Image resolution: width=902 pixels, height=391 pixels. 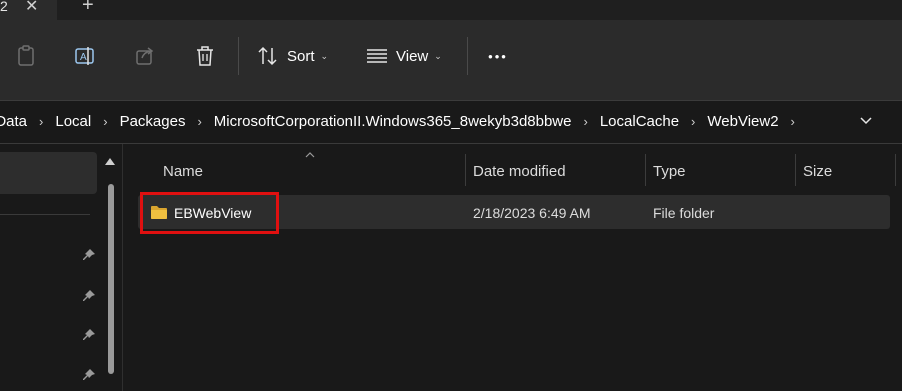 What do you see at coordinates (519, 171) in the screenshot?
I see `column-header-date: Date modified` at bounding box center [519, 171].